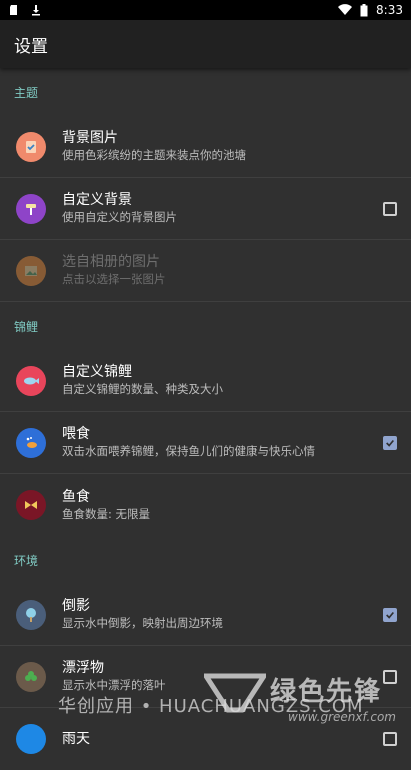  What do you see at coordinates (114, 279) in the screenshot?
I see `setting-subtitle: 点击以选择一张图片` at bounding box center [114, 279].